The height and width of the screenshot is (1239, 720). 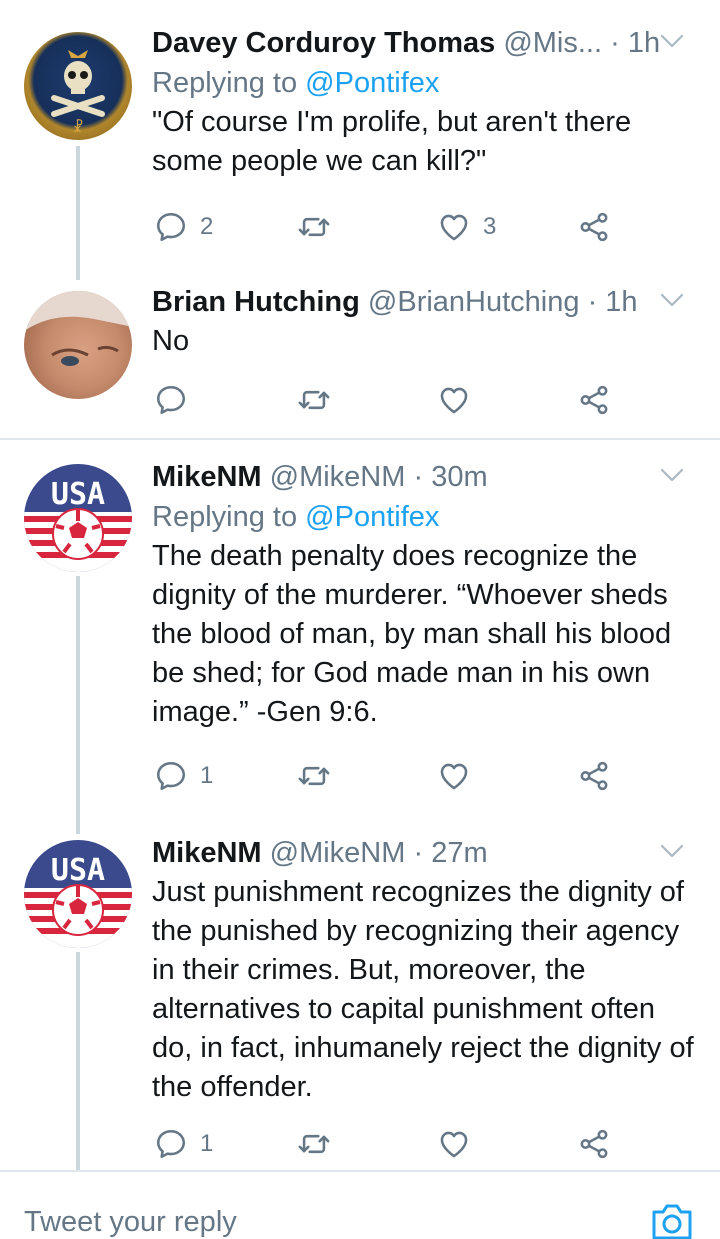 I want to click on like-count: 3, so click(x=490, y=226).